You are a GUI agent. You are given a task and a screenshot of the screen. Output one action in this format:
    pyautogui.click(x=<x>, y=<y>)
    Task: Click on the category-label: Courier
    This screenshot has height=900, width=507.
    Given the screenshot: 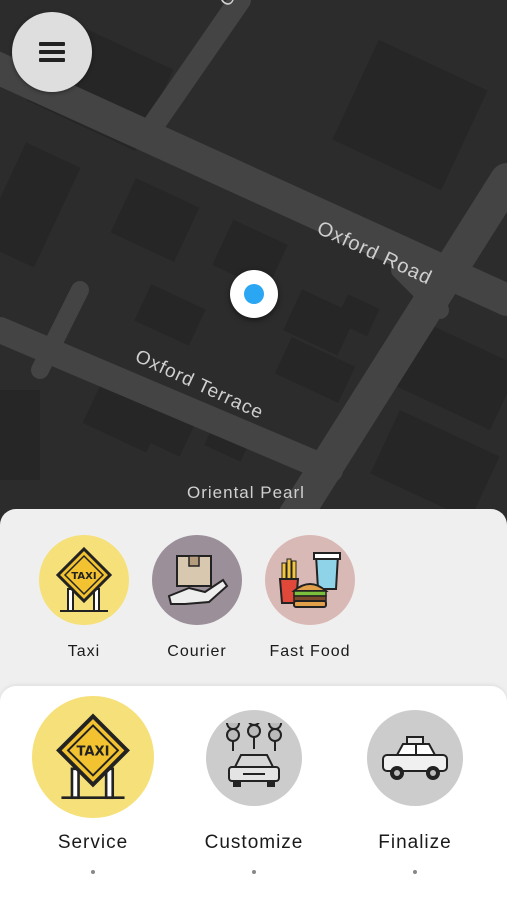 What is the action you would take?
    pyautogui.click(x=197, y=651)
    